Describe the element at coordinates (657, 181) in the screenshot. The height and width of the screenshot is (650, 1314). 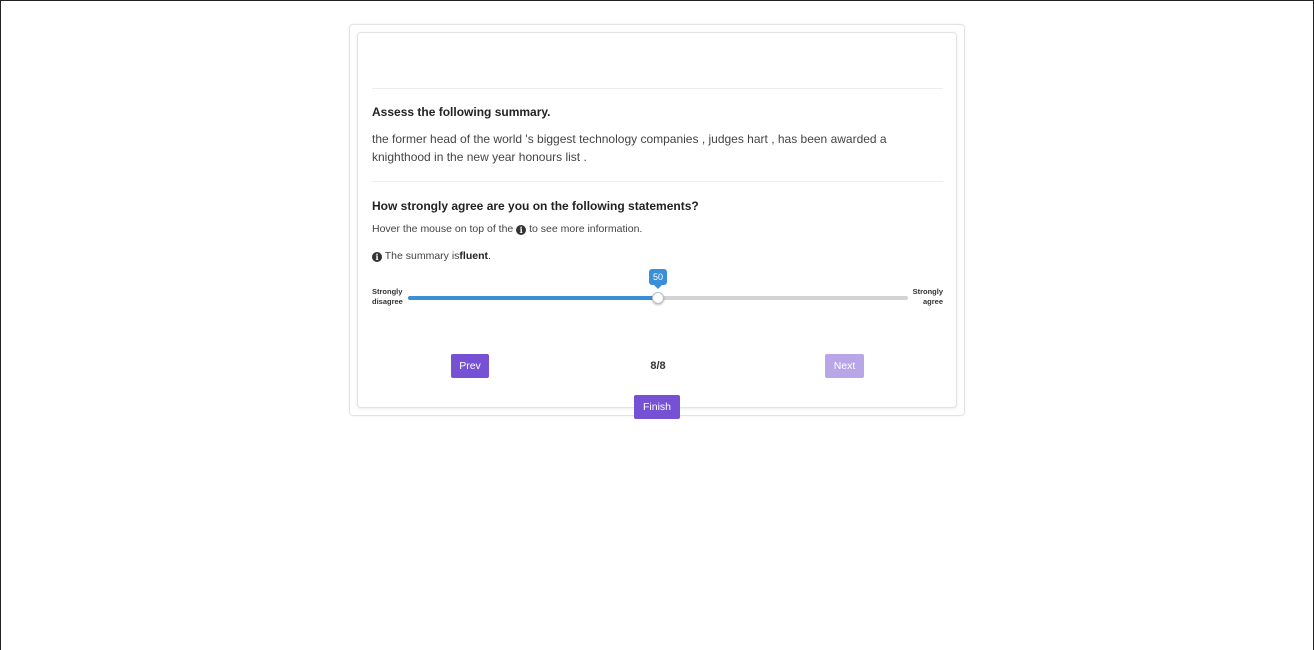
I see `section-divider` at that location.